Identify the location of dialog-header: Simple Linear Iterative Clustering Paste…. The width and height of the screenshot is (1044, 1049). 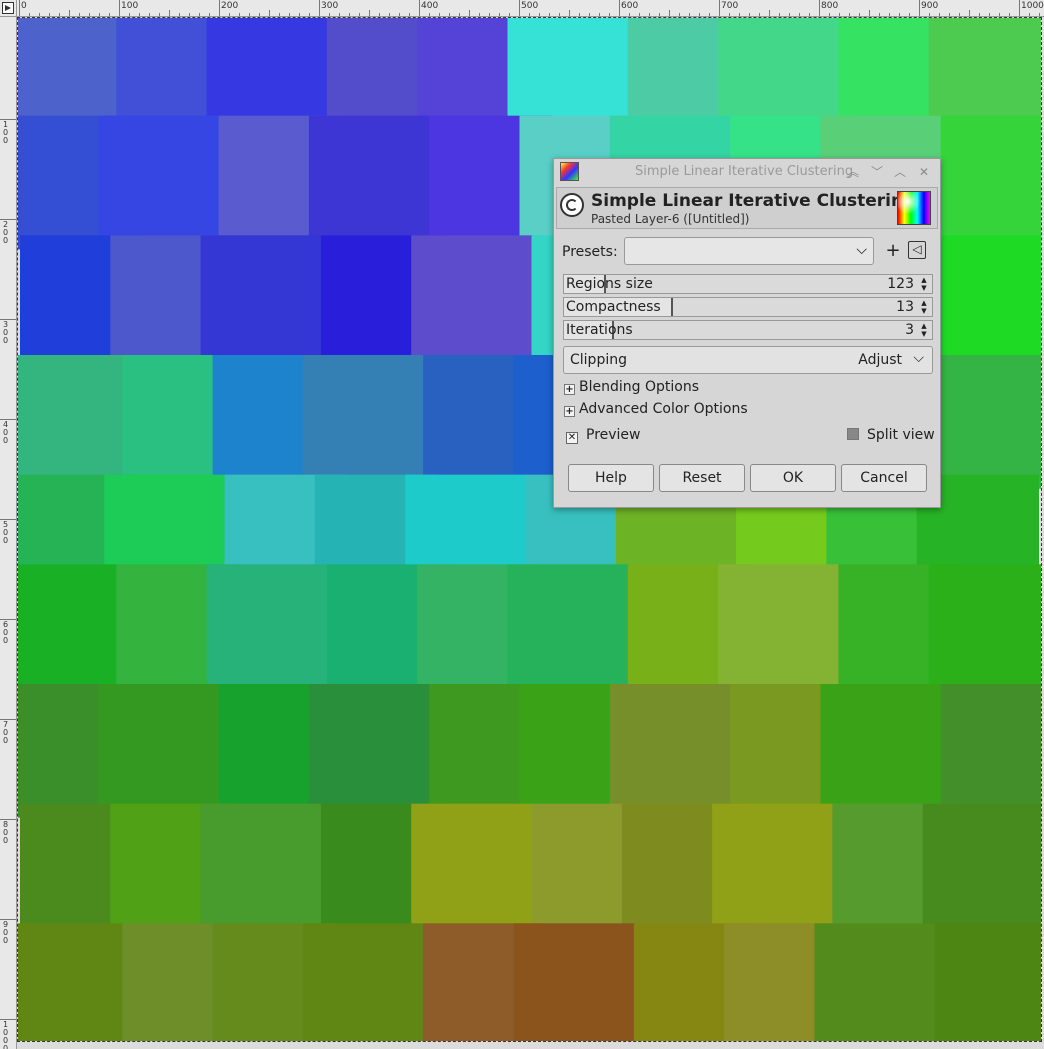
(747, 208).